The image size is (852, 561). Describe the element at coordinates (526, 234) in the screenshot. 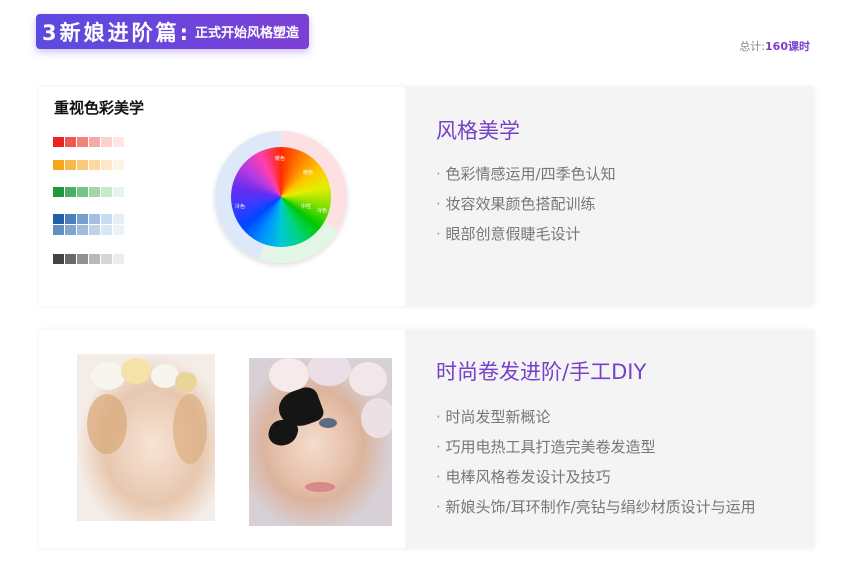

I see `course-topic: 眼部创意假睫毛设计` at that location.